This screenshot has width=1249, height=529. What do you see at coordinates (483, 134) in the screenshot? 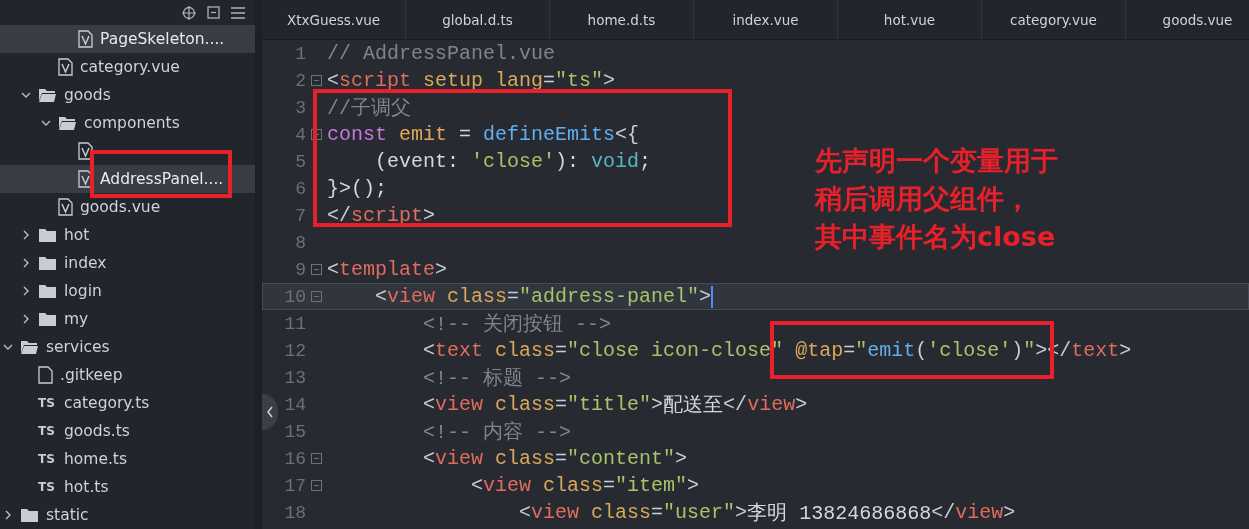
I see `code-line: const emit = defineEmits<{` at bounding box center [483, 134].